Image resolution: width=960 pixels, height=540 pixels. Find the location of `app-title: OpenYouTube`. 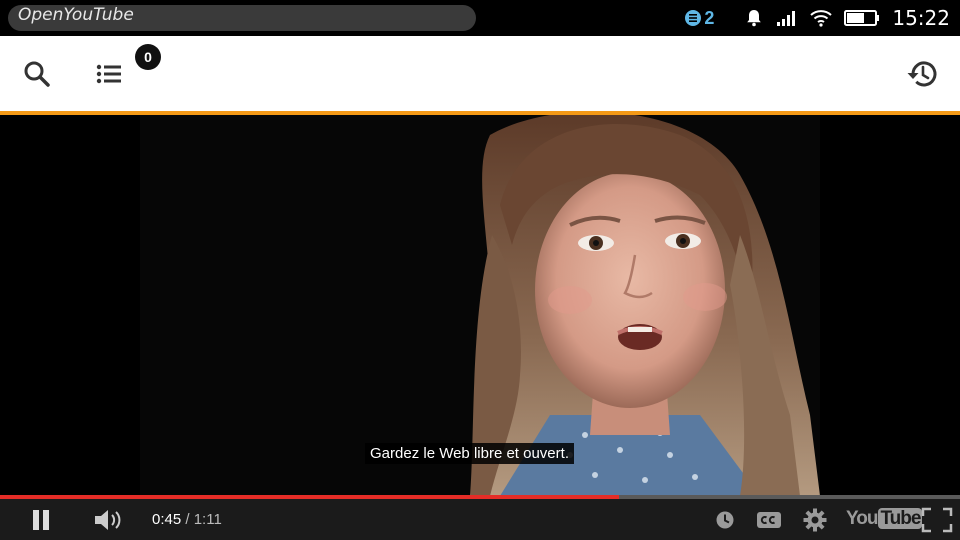

app-title: OpenYouTube is located at coordinates (76, 15).